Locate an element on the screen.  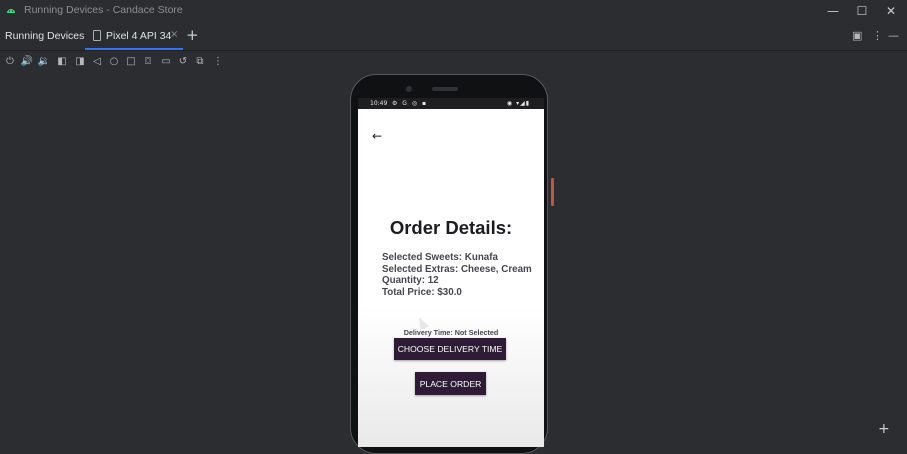
title-bar: Running Devices - Candace Store — ☐ ✕ is located at coordinates (453, 11).